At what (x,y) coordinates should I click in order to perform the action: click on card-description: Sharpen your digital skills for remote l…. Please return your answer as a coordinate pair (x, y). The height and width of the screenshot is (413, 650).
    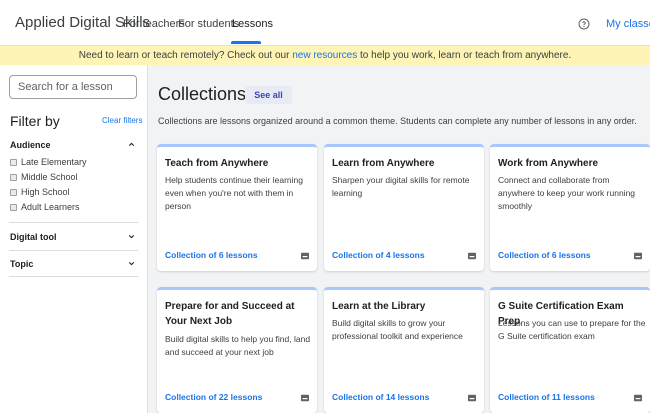
    Looking at the image, I should click on (401, 186).